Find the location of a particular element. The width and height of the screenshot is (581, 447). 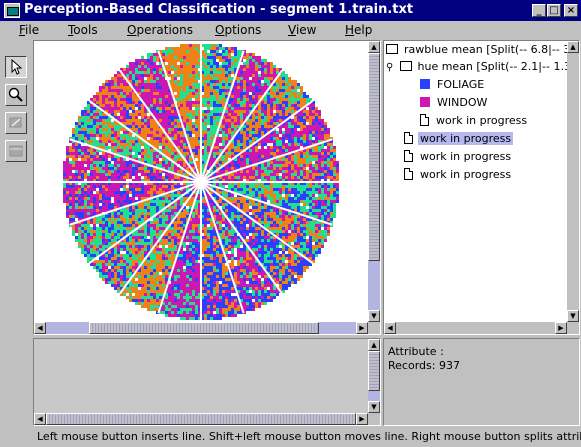

viz-vertical-scrollbar: ▲ ▼ is located at coordinates (374, 181).